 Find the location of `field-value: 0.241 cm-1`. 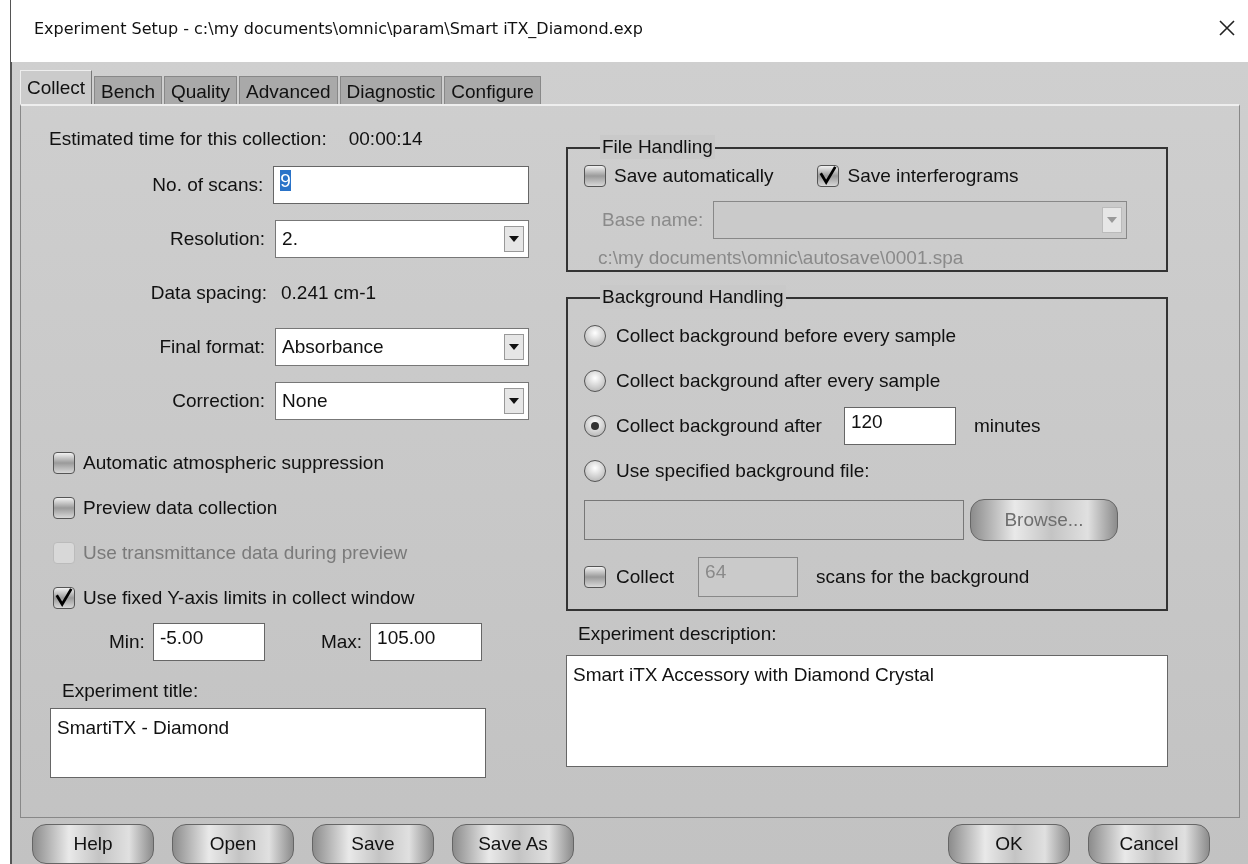

field-value: 0.241 cm-1 is located at coordinates (328, 293).